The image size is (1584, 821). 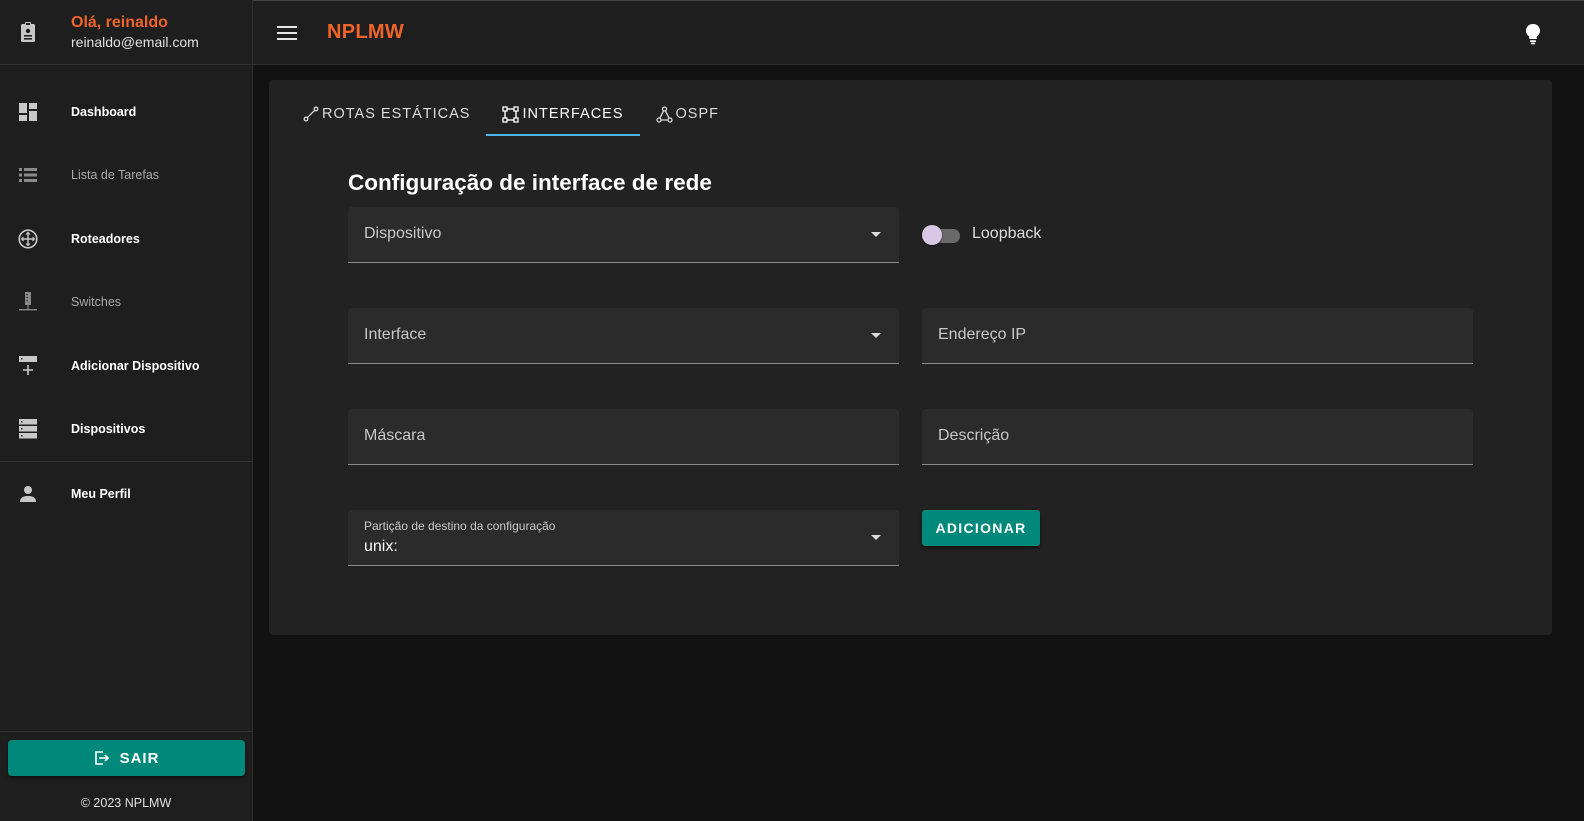 What do you see at coordinates (403, 233) in the screenshot?
I see `device-select-label: Dispositivo` at bounding box center [403, 233].